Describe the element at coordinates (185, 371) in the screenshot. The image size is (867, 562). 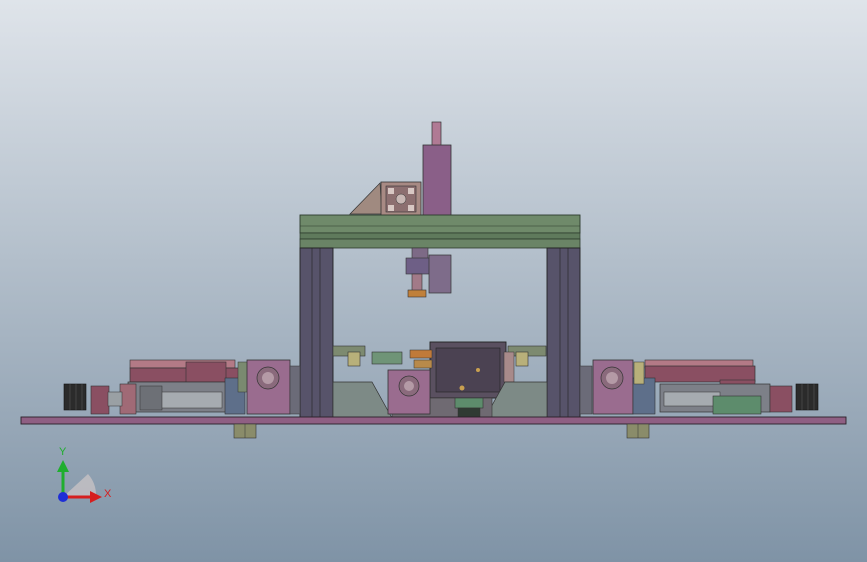
I see `left-module-top-rail` at that location.